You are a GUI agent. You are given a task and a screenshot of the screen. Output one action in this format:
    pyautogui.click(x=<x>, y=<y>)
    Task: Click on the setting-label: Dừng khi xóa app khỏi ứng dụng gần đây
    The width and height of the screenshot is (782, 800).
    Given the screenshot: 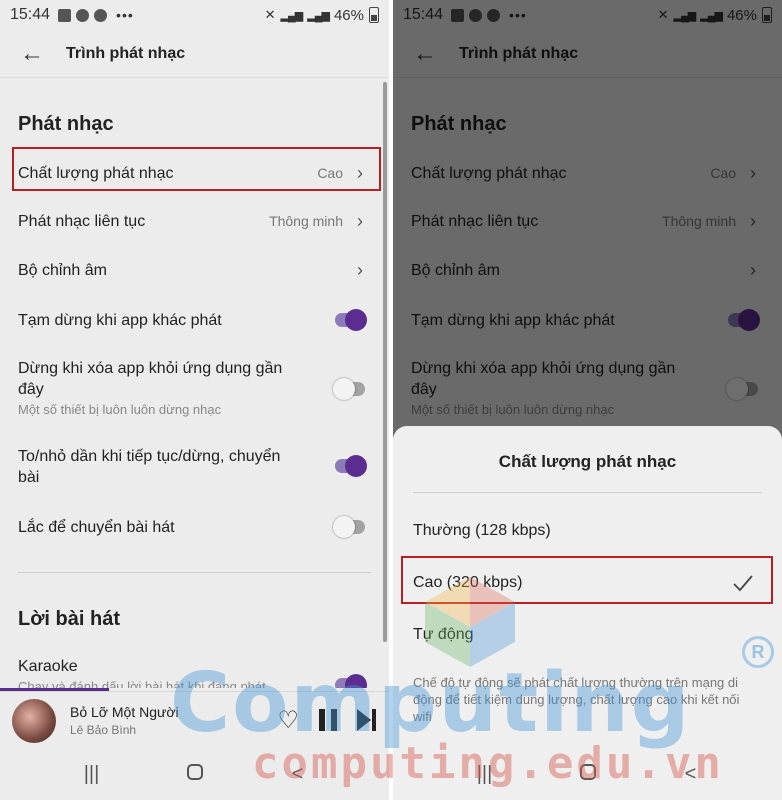 What is the action you would take?
    pyautogui.click(x=150, y=379)
    